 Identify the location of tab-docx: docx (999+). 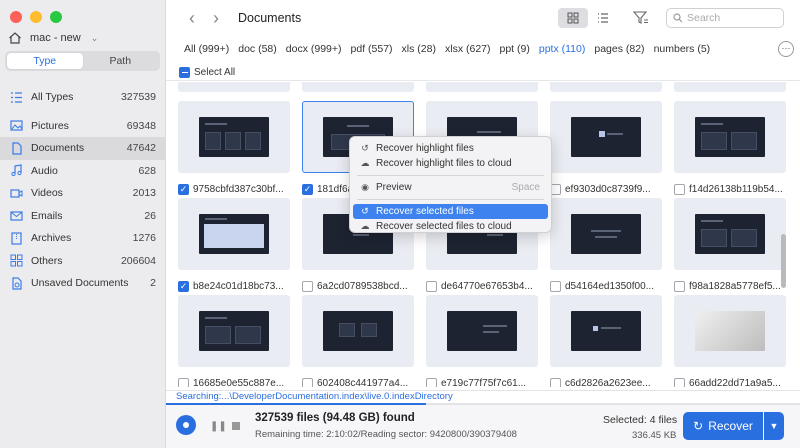
(314, 49).